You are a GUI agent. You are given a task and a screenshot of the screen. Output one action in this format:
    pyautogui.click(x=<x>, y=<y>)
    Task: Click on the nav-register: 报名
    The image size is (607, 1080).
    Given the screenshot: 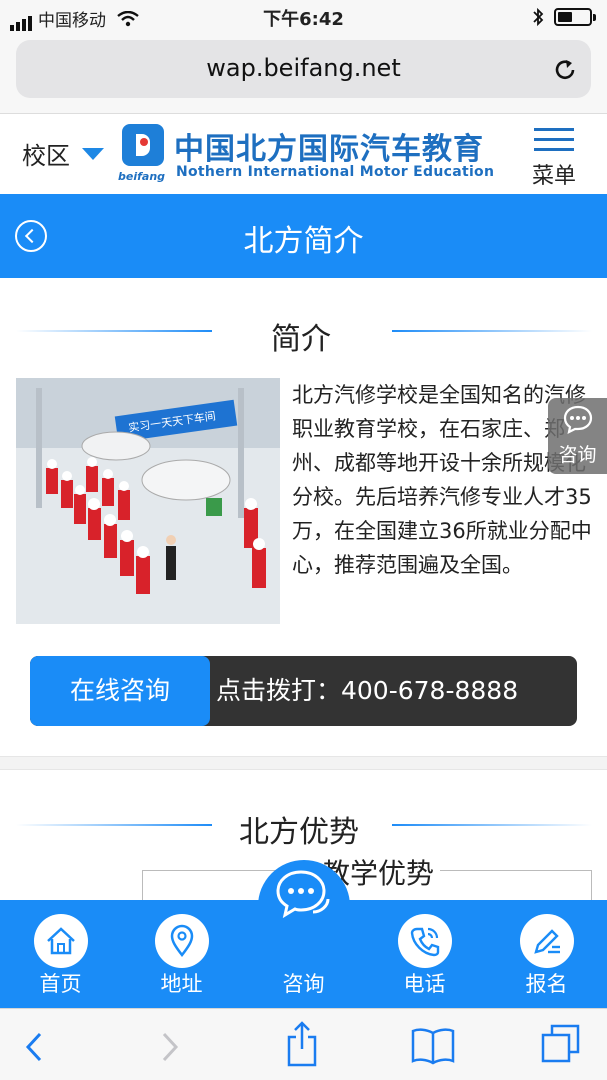 What is the action you would take?
    pyautogui.click(x=546, y=954)
    